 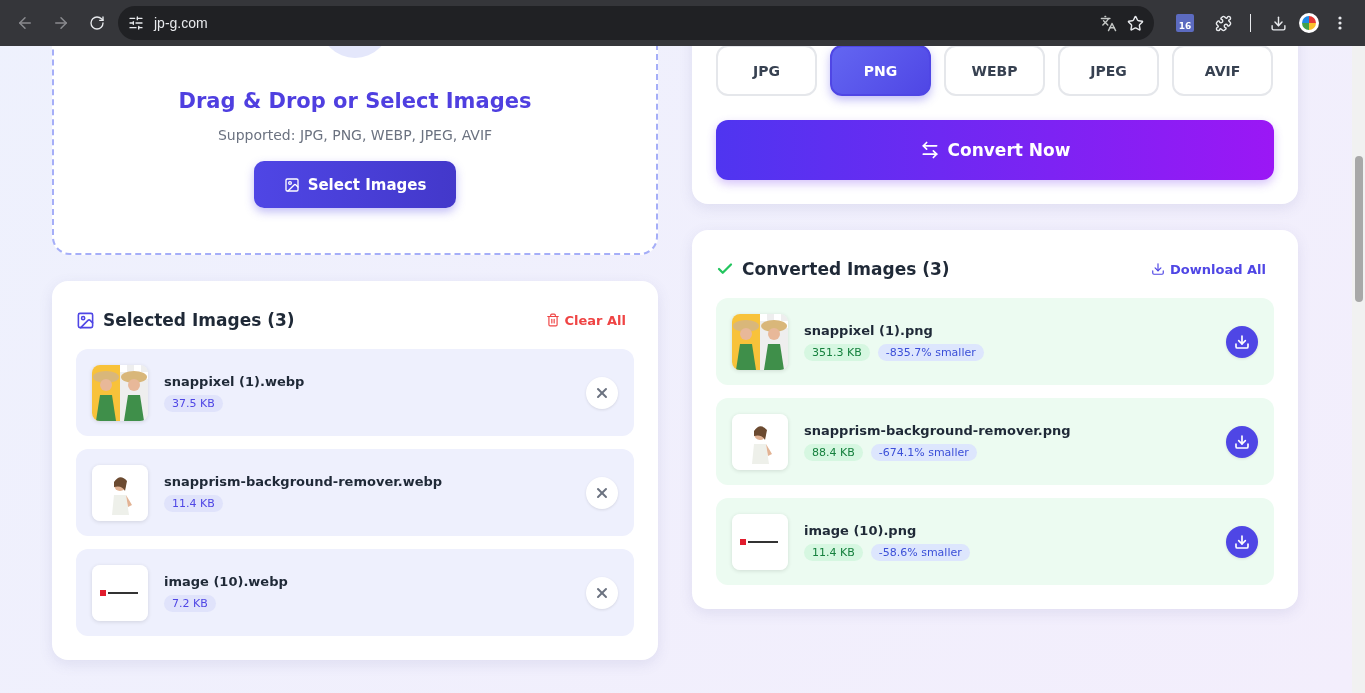 I want to click on profile-avatar, so click(x=1309, y=23).